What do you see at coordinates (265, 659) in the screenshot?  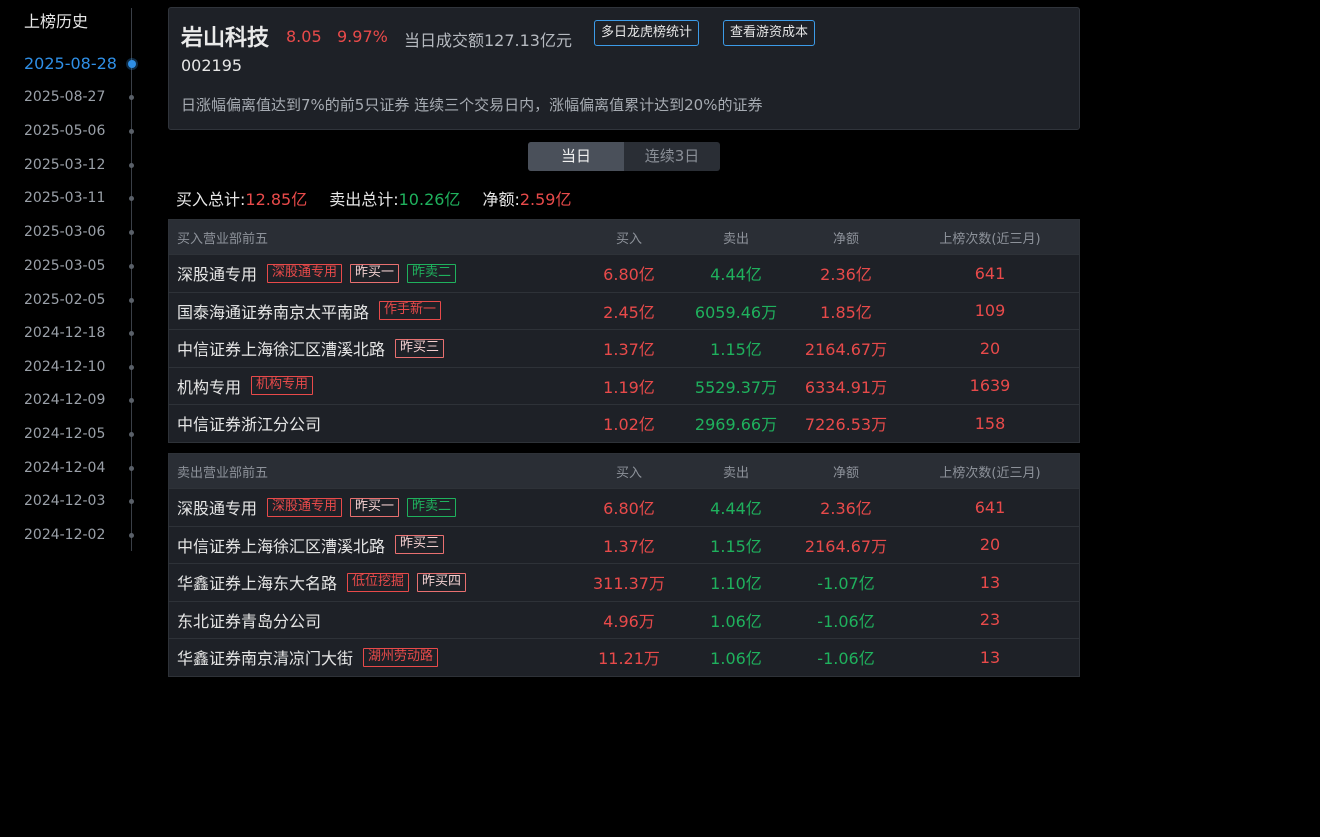 I see `broker-name: 华鑫证券南京清凉门大街` at bounding box center [265, 659].